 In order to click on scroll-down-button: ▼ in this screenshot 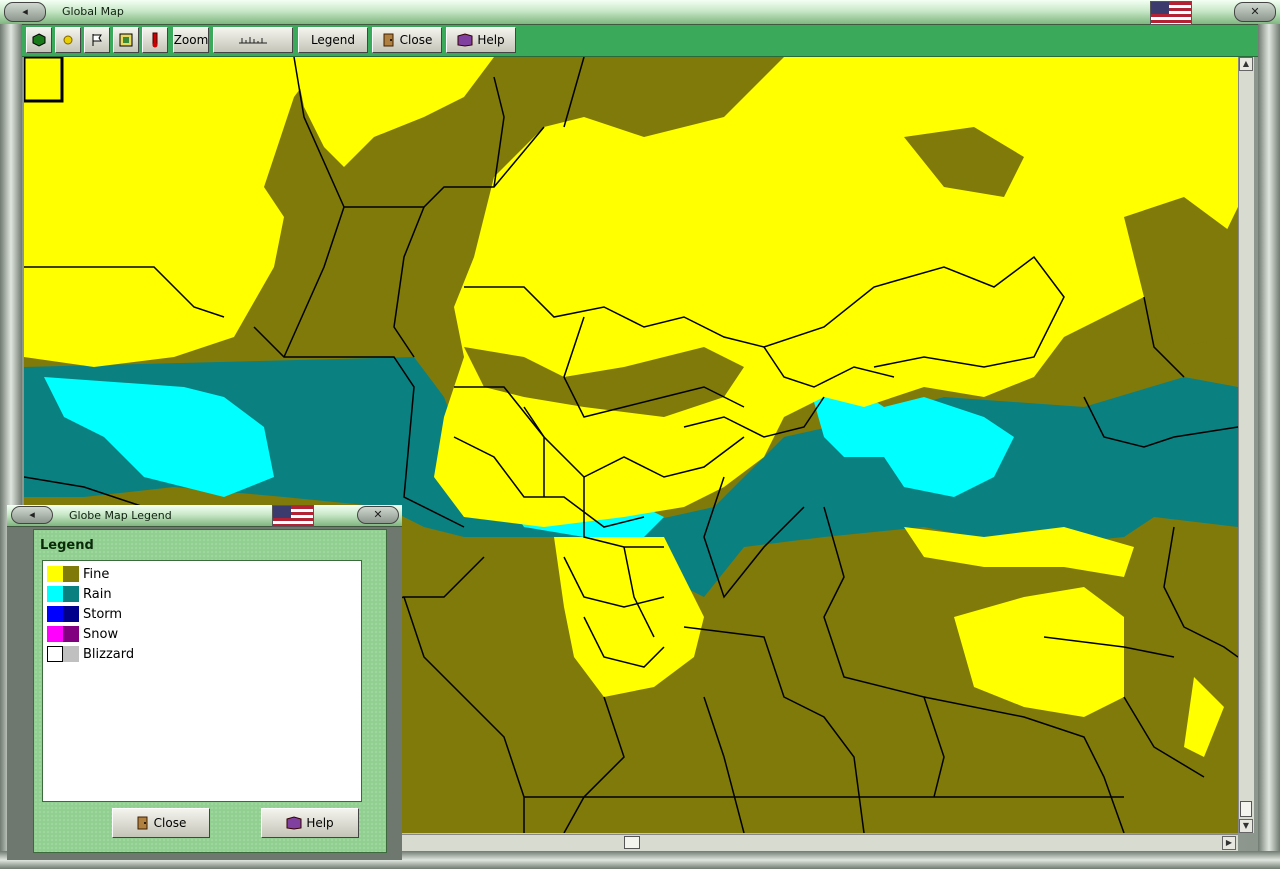, I will do `click(1246, 826)`.